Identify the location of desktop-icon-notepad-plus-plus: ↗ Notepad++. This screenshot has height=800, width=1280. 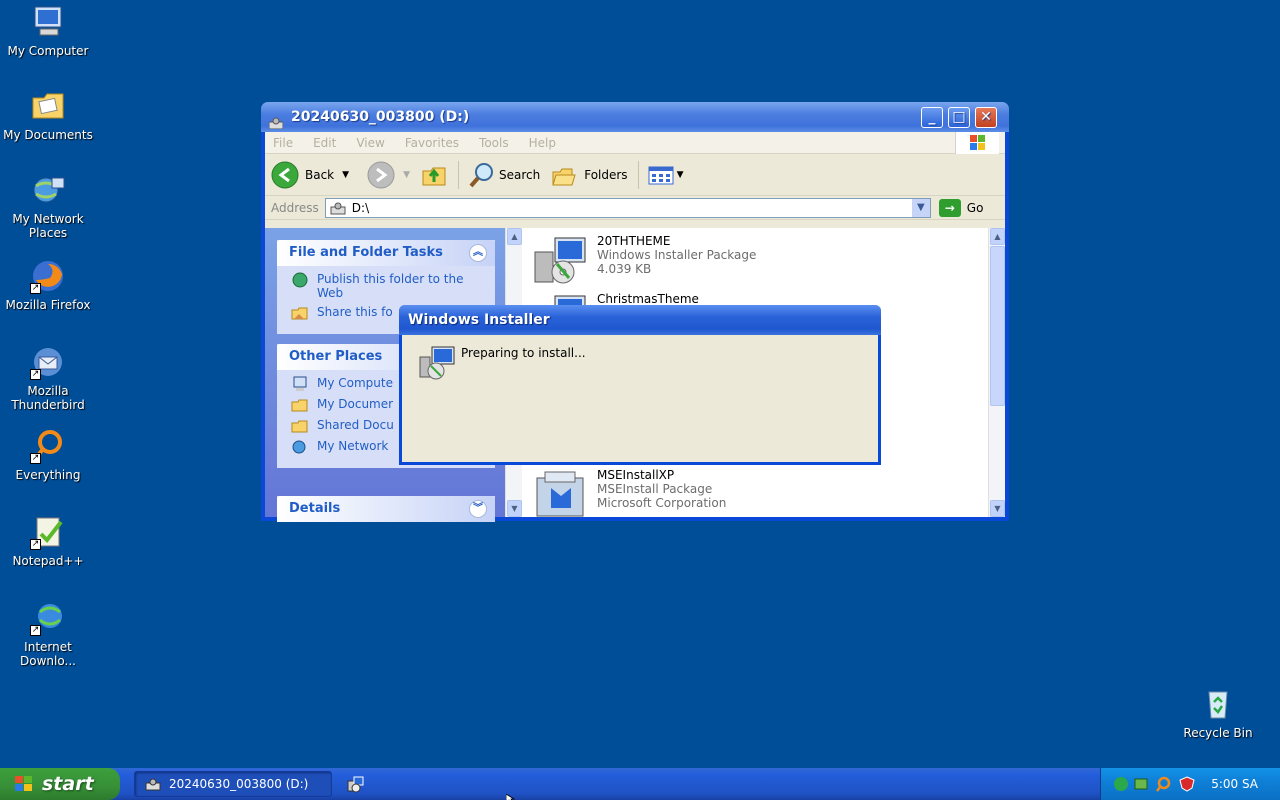
(48, 541).